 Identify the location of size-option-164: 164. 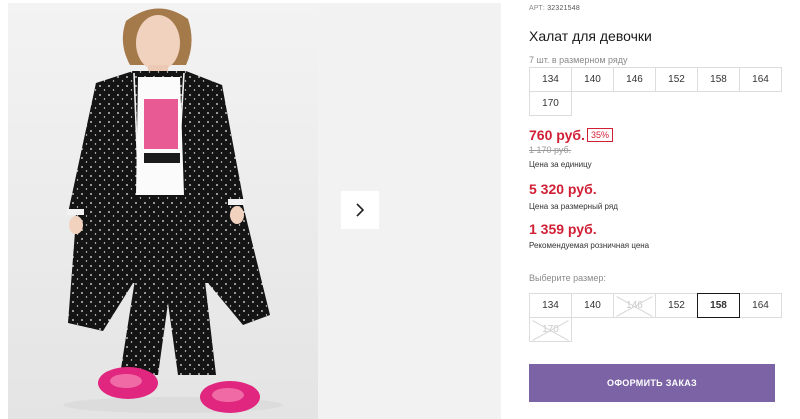
(760, 305).